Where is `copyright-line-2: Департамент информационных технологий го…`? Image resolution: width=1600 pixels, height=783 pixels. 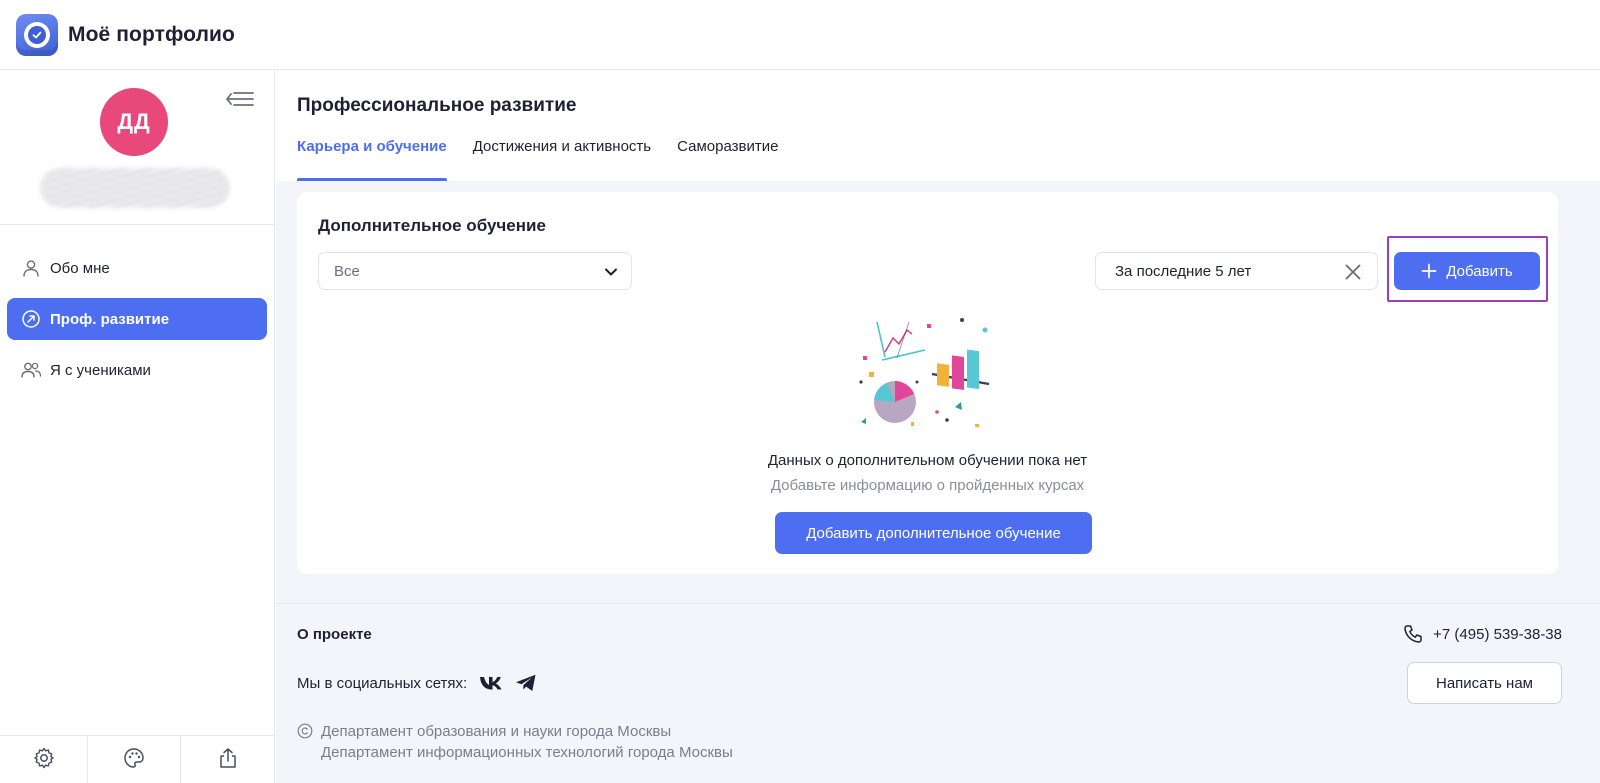 copyright-line-2: Департамент информационных технологий го… is located at coordinates (527, 752).